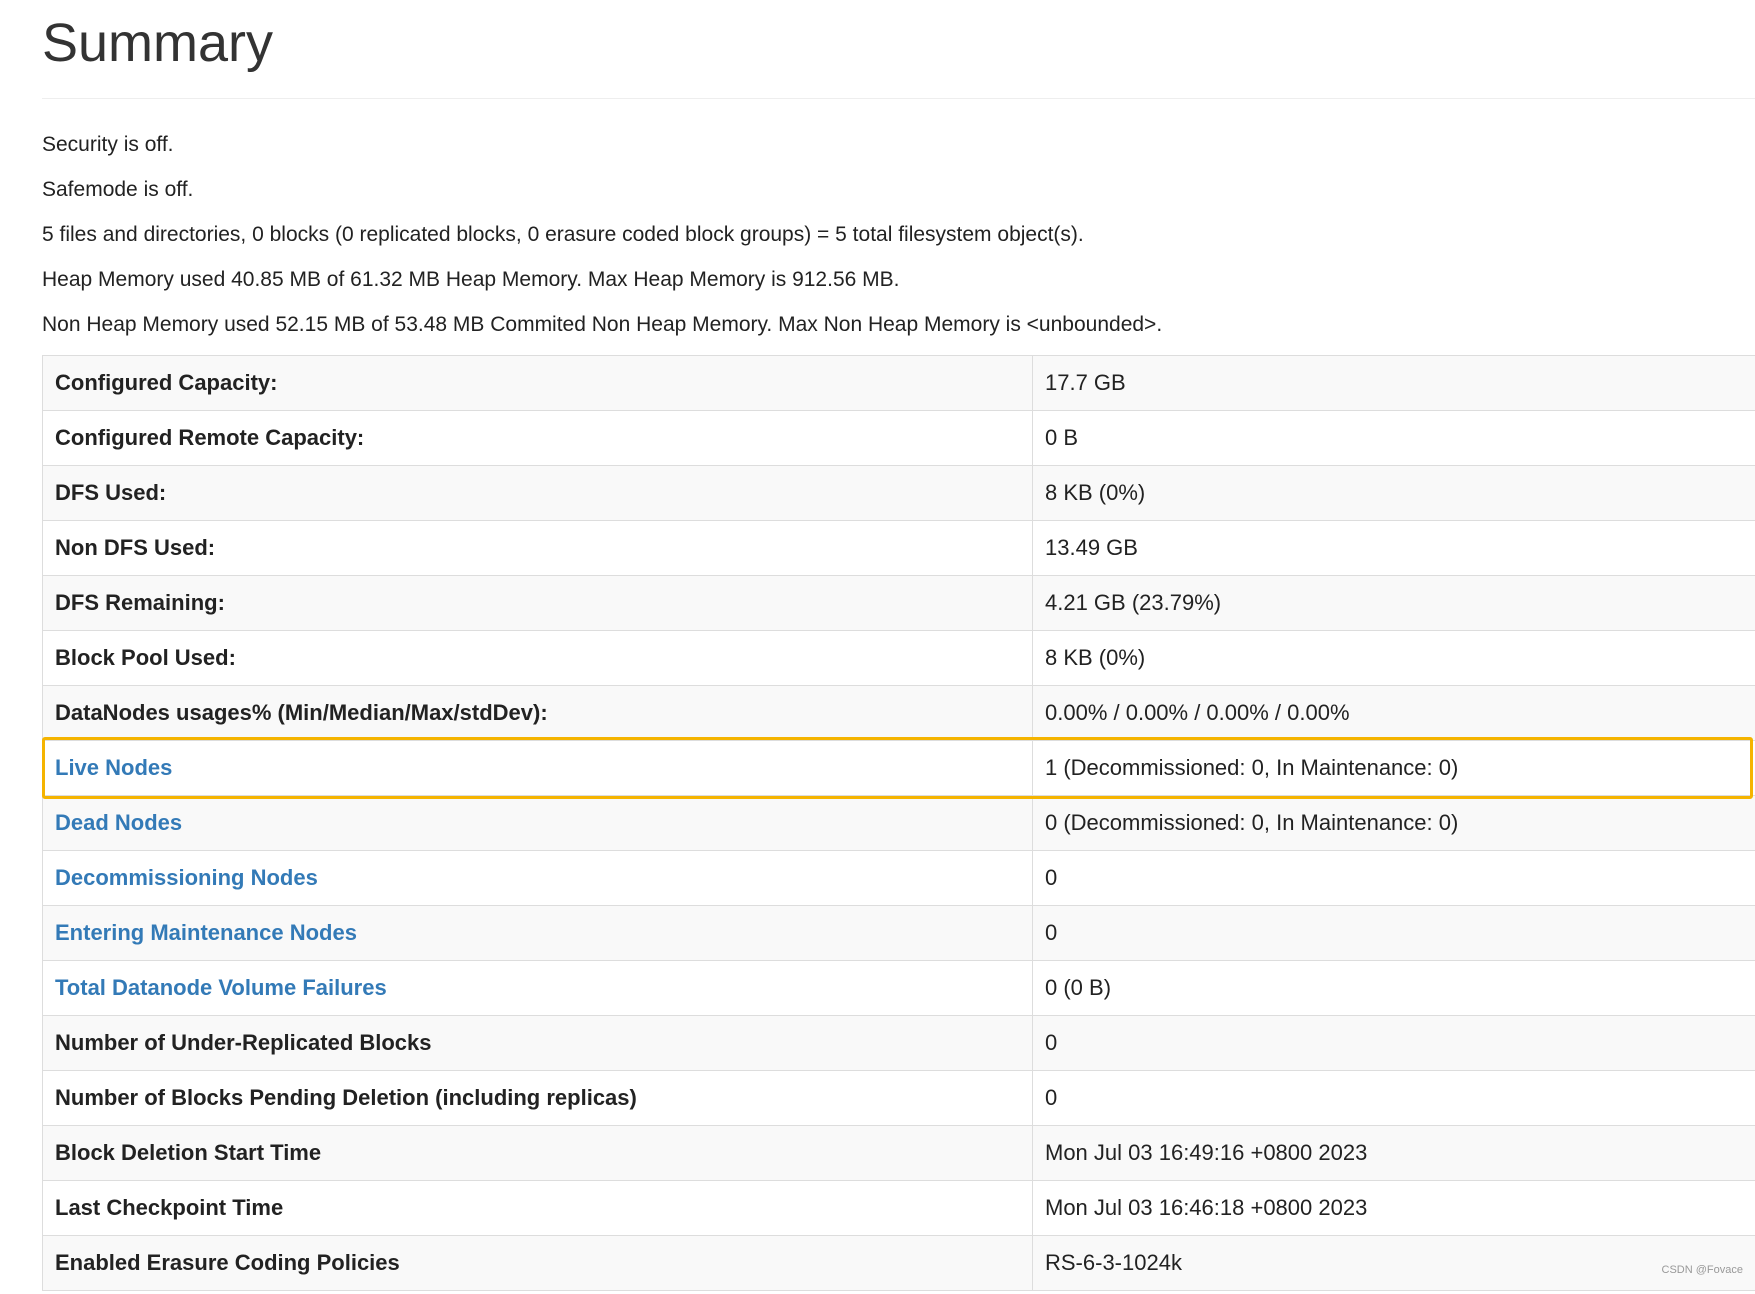 This screenshot has width=1755, height=1294. I want to click on security-status: Security is off., so click(108, 144).